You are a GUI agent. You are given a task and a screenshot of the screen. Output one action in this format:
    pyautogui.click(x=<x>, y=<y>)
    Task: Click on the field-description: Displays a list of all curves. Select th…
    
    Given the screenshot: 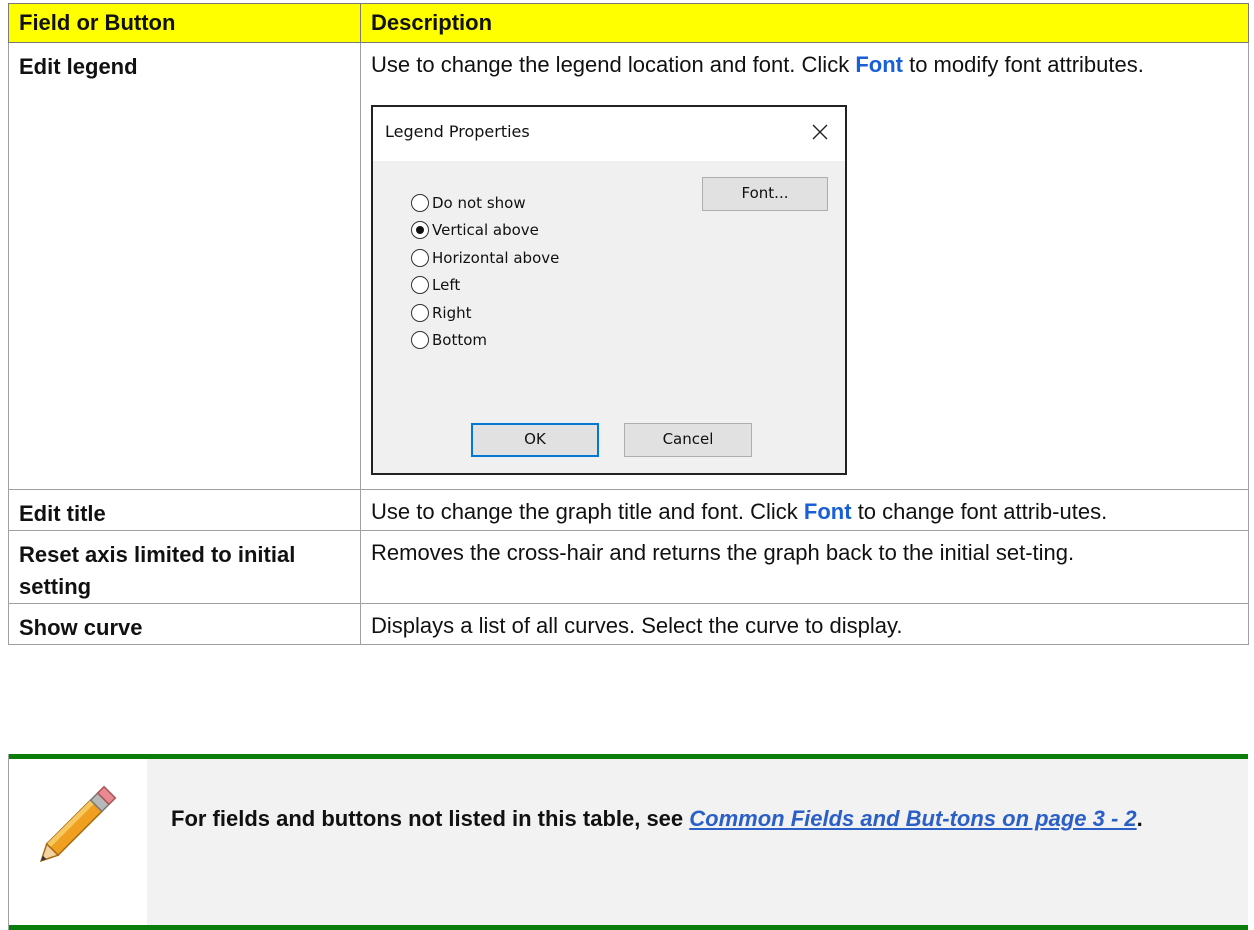 What is the action you would take?
    pyautogui.click(x=804, y=624)
    